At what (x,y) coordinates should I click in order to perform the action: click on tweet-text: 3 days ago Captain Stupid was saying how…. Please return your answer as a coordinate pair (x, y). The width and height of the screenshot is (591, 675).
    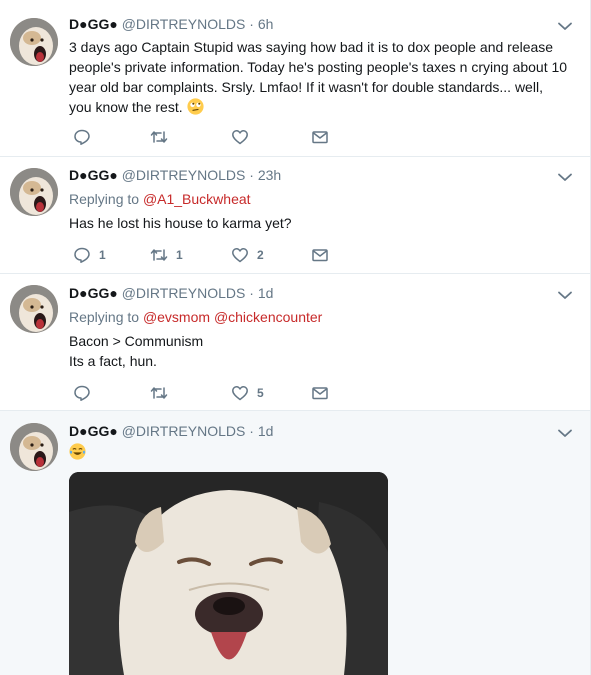
    Looking at the image, I should click on (319, 77).